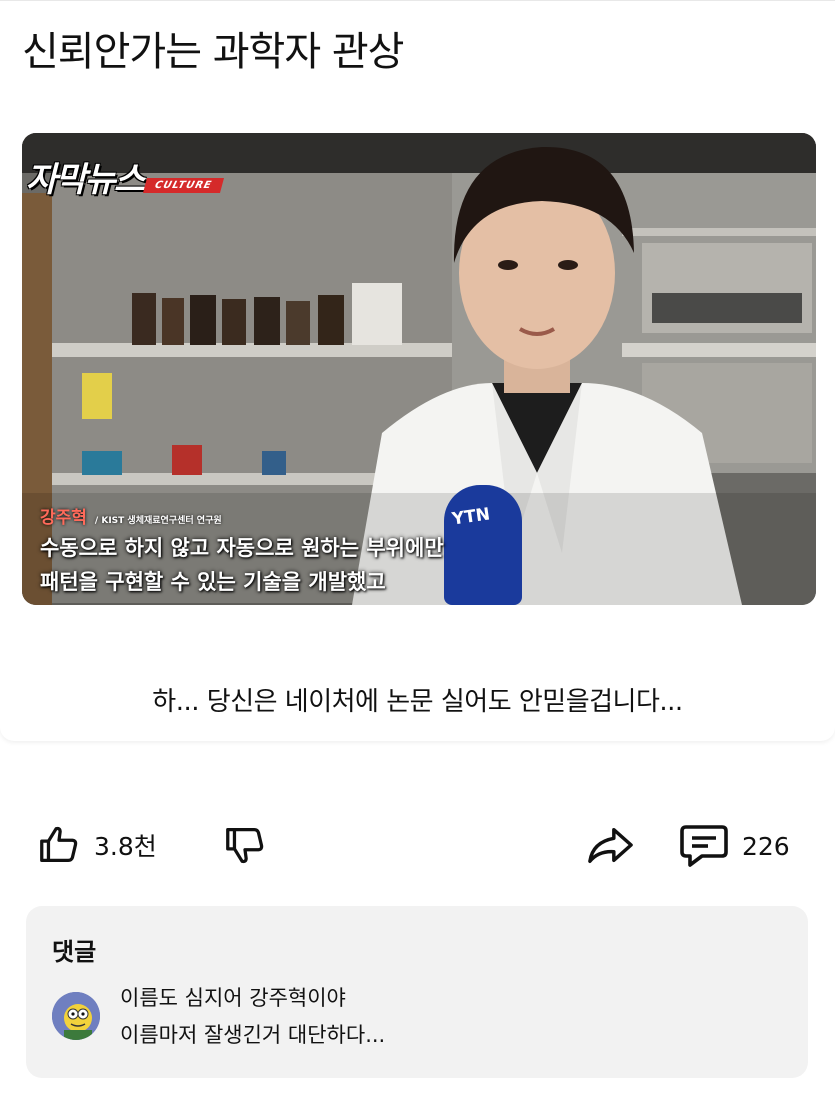  I want to click on news-logo-text: 자막뉴스, so click(85, 180).